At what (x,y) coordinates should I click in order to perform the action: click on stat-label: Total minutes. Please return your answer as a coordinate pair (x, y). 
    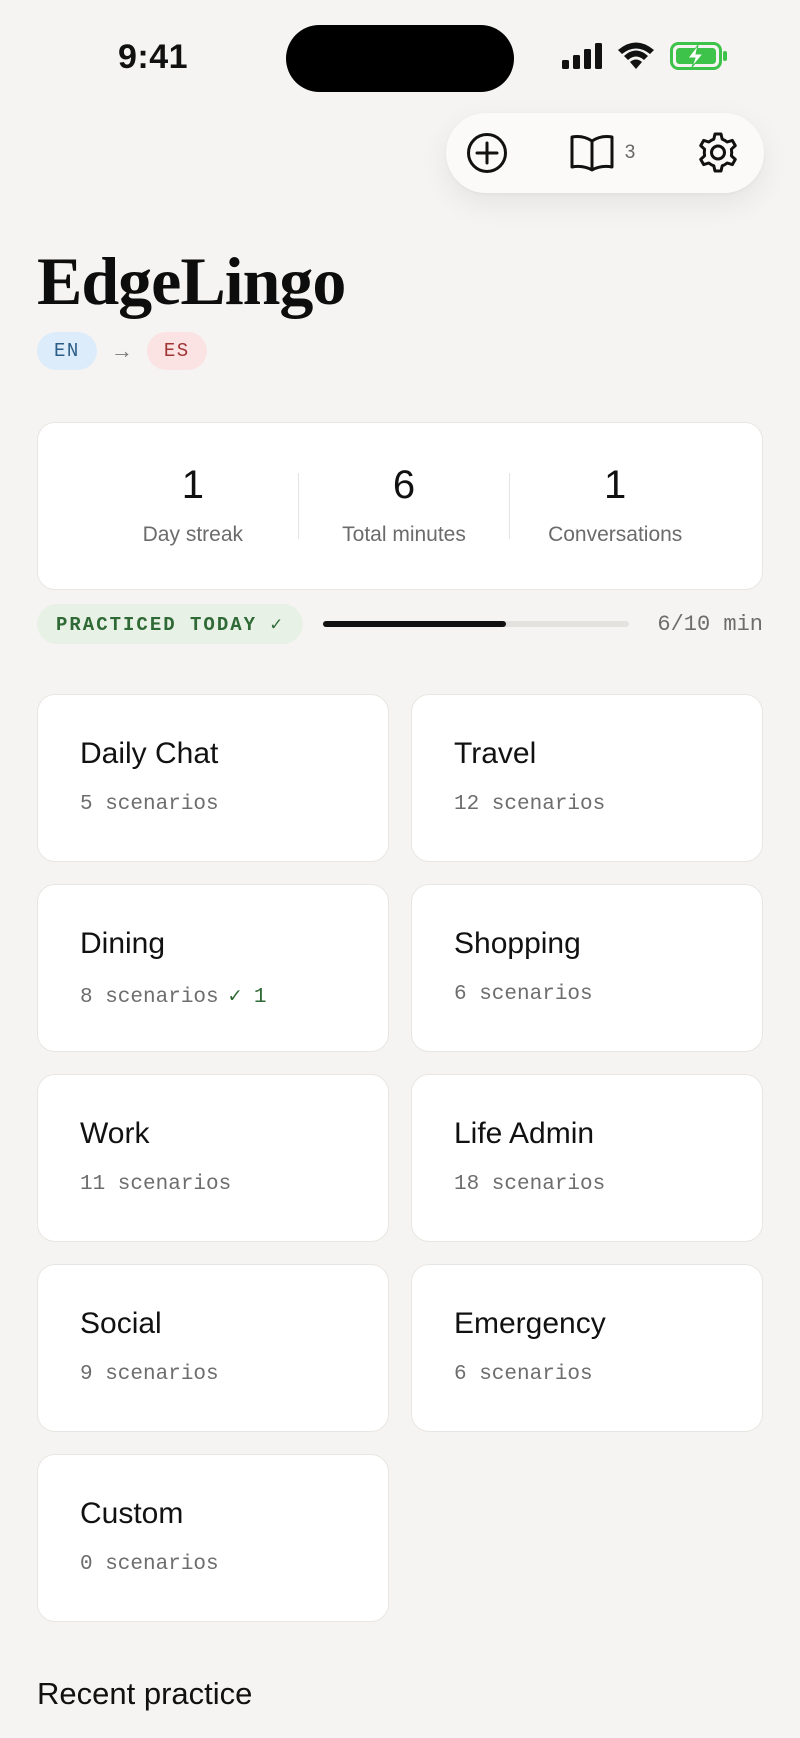
    Looking at the image, I should click on (404, 534).